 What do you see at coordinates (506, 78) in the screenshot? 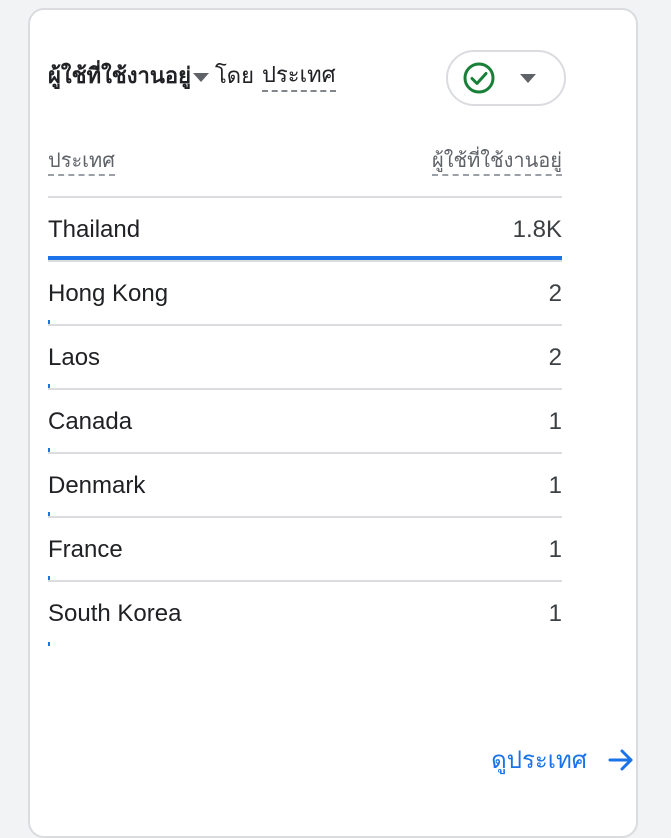
I see `comparison-status-dropdown` at bounding box center [506, 78].